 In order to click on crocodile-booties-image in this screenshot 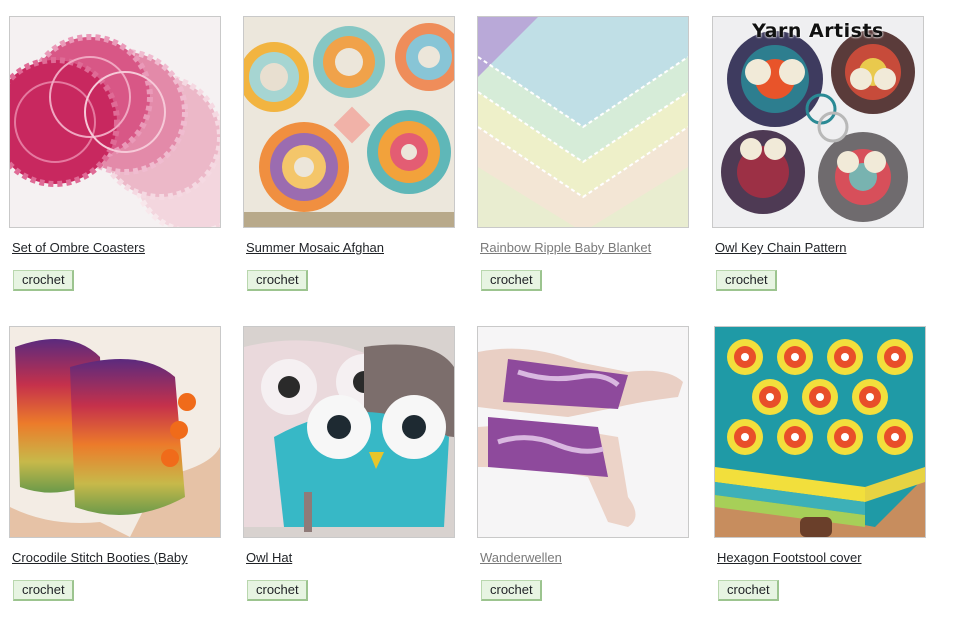, I will do `click(115, 432)`.